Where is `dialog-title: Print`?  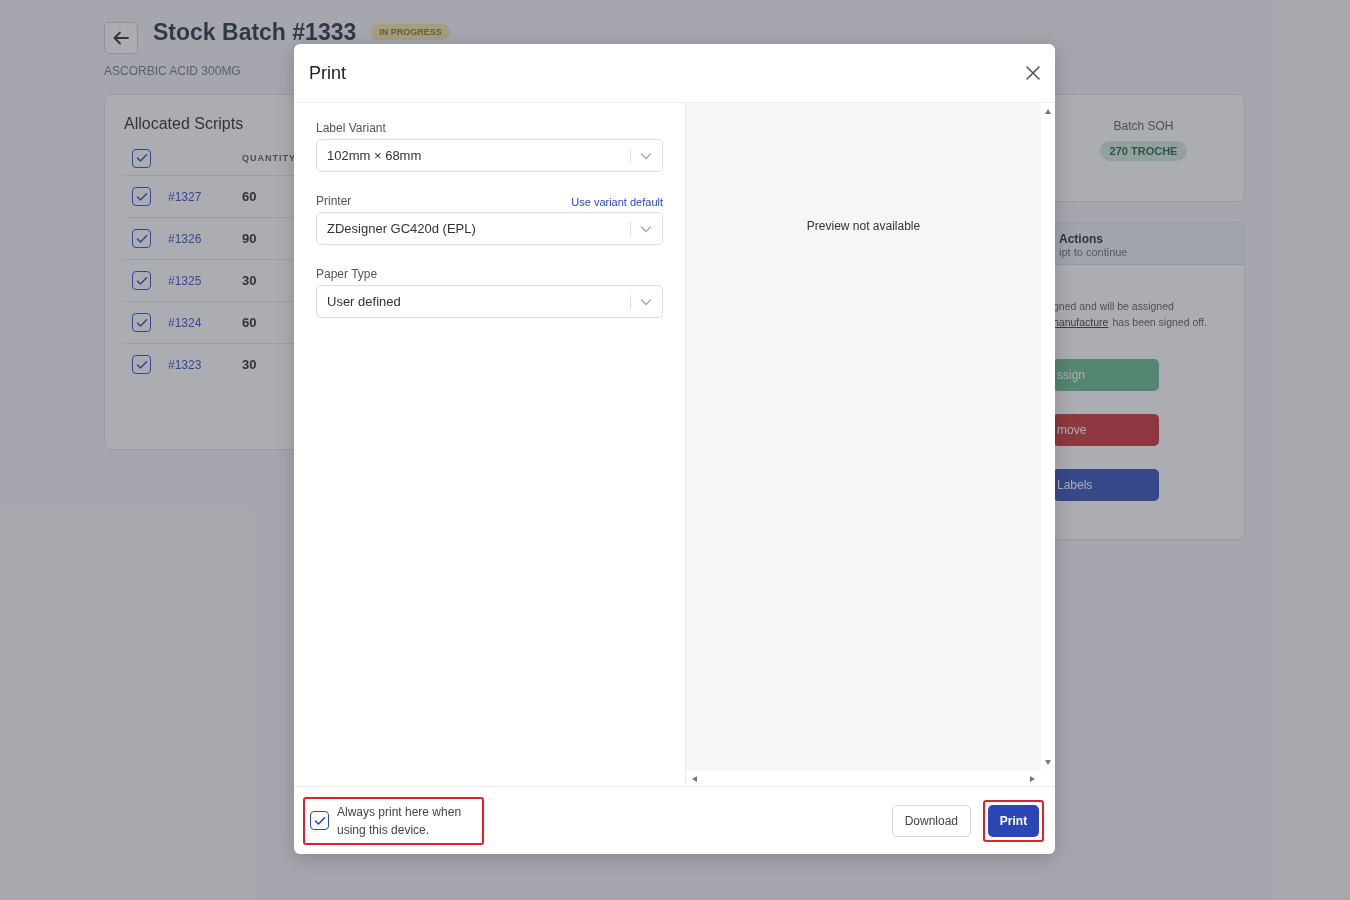 dialog-title: Print is located at coordinates (327, 73).